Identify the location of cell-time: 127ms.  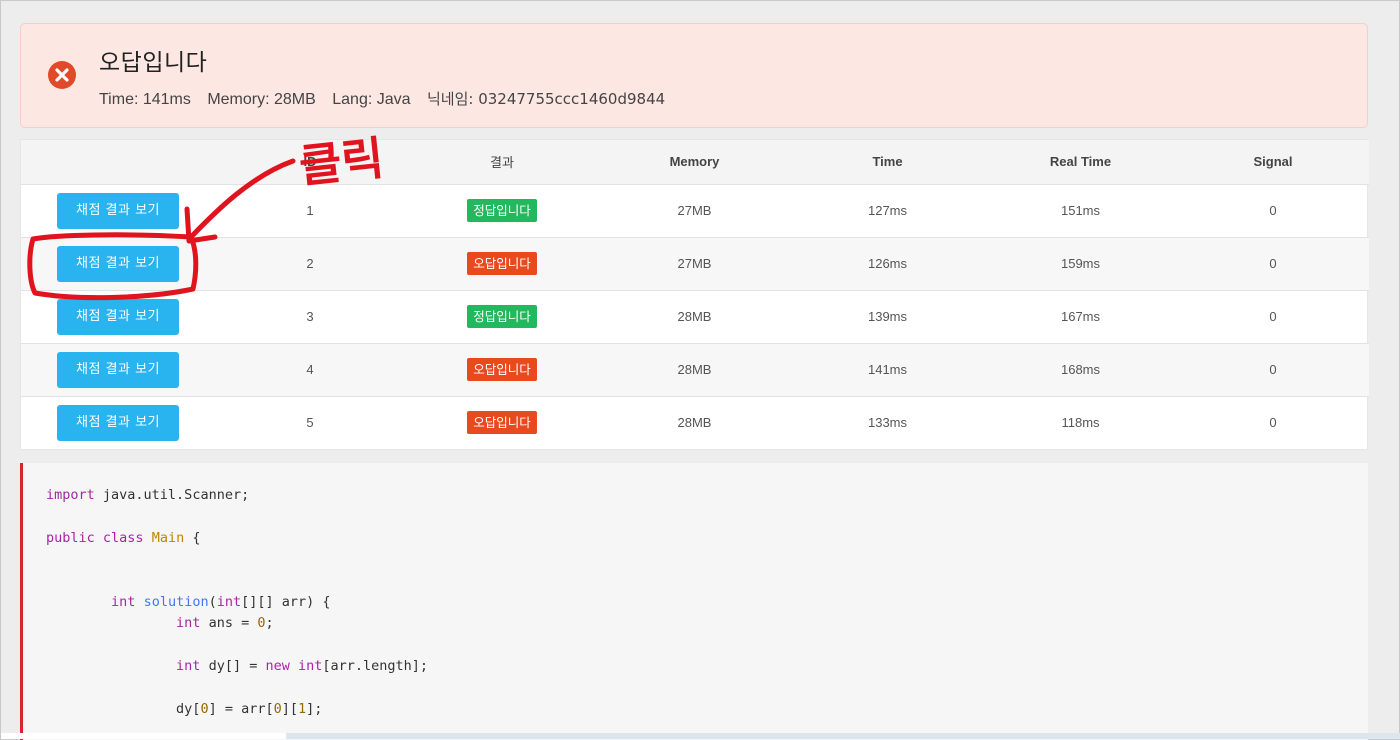
(887, 211).